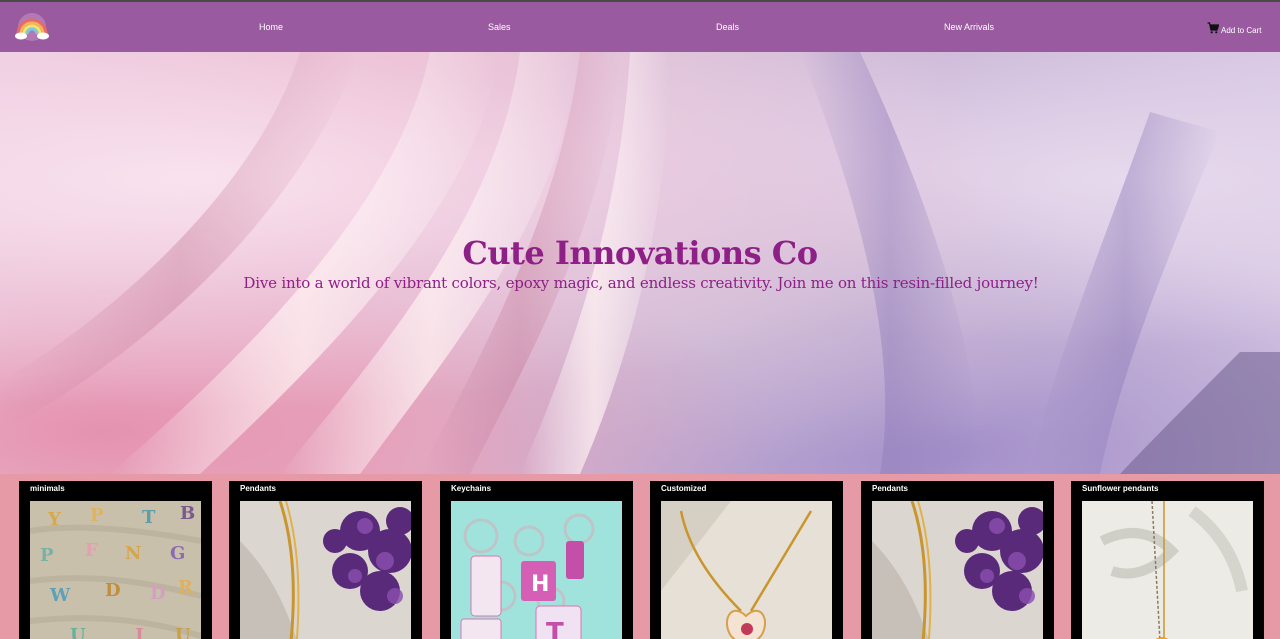 The image size is (1280, 639). What do you see at coordinates (133, 553) in the screenshot?
I see `svg-text: N` at bounding box center [133, 553].